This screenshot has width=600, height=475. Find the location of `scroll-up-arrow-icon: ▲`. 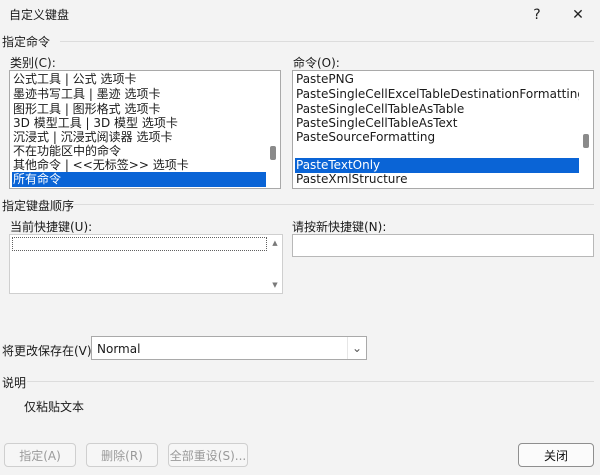

scroll-up-arrow-icon: ▲ is located at coordinates (275, 243).